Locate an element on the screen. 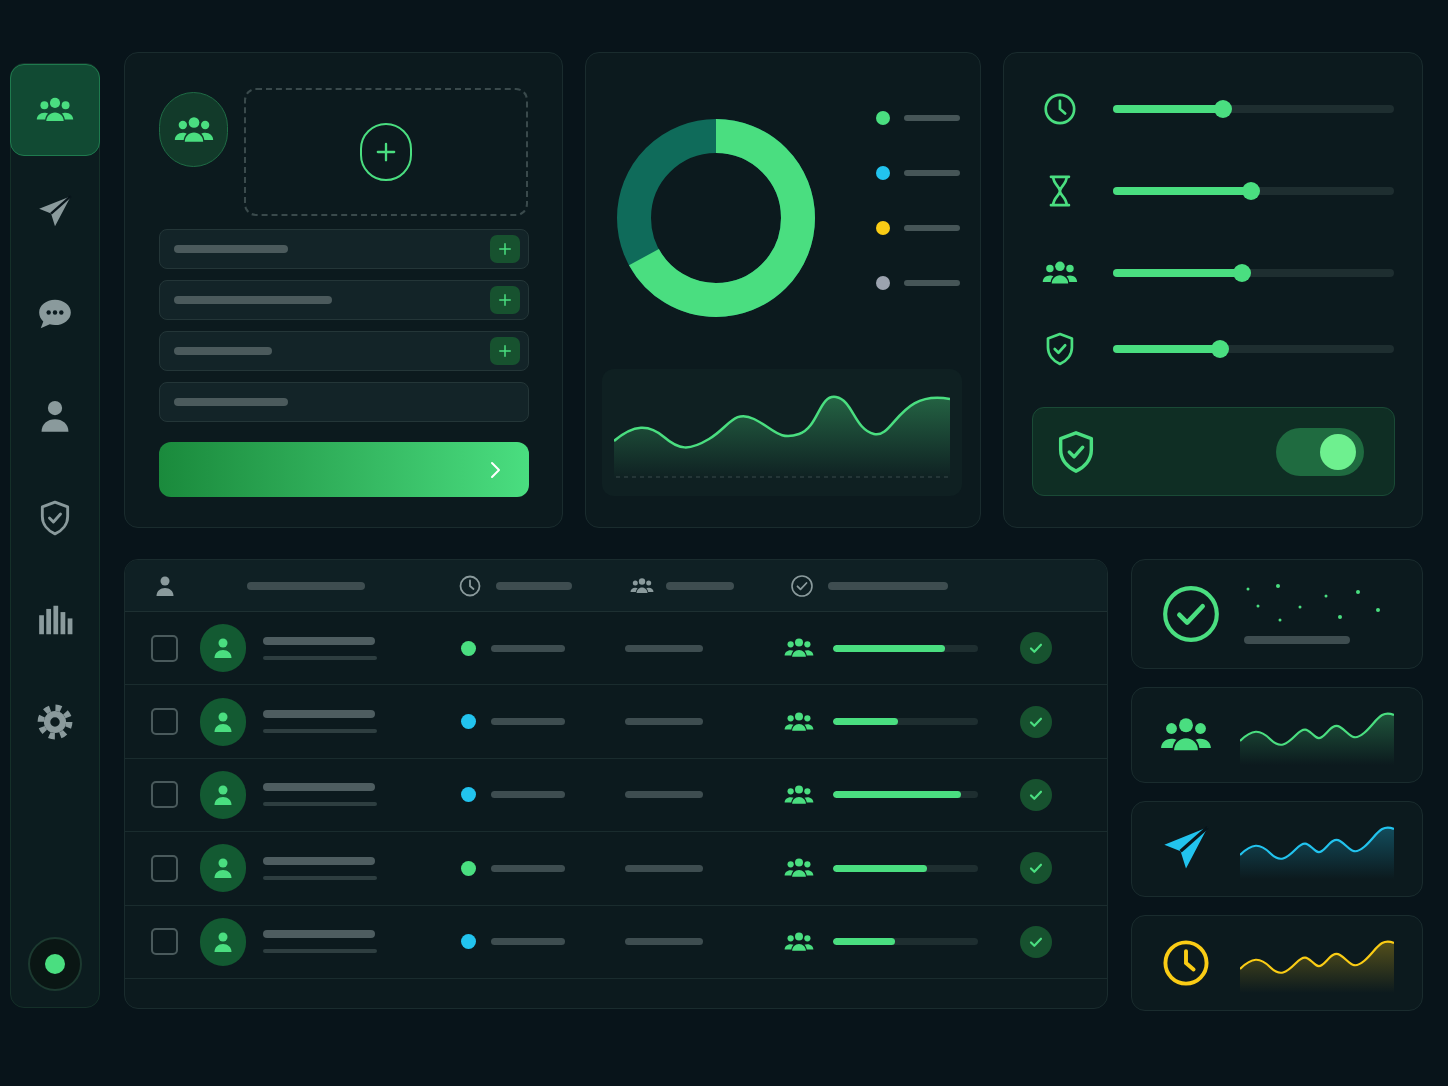 This screenshot has height=1086, width=1448. settings-icon is located at coordinates (55, 722).